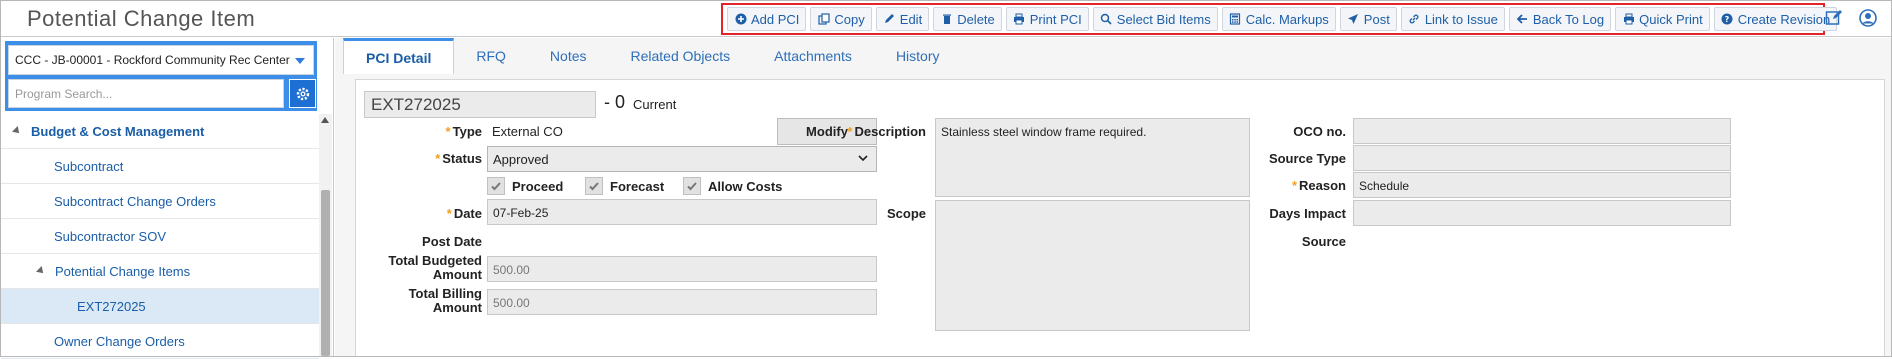  Describe the element at coordinates (160, 131) in the screenshot. I see `tree-group-budget-cost: Budget & Cost Management` at that location.